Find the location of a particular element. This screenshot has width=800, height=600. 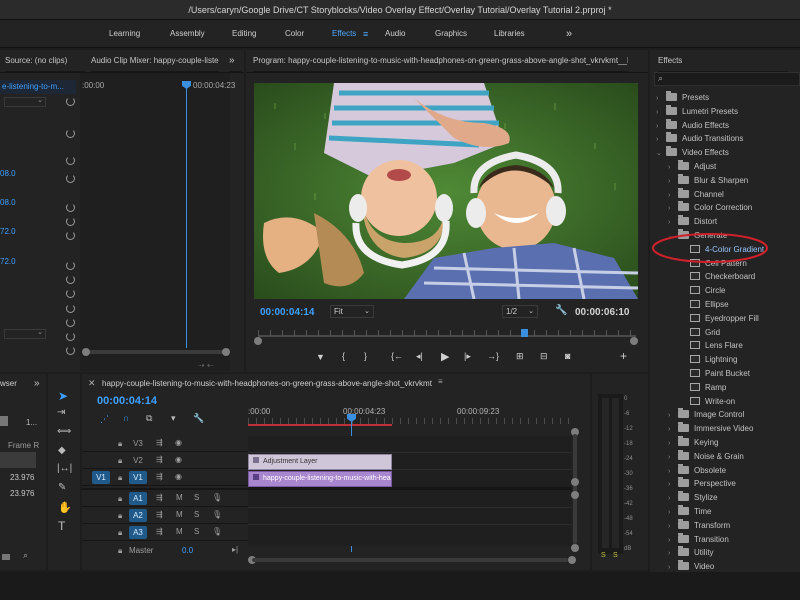

wrench-icon: 🔧 is located at coordinates (561, 310).